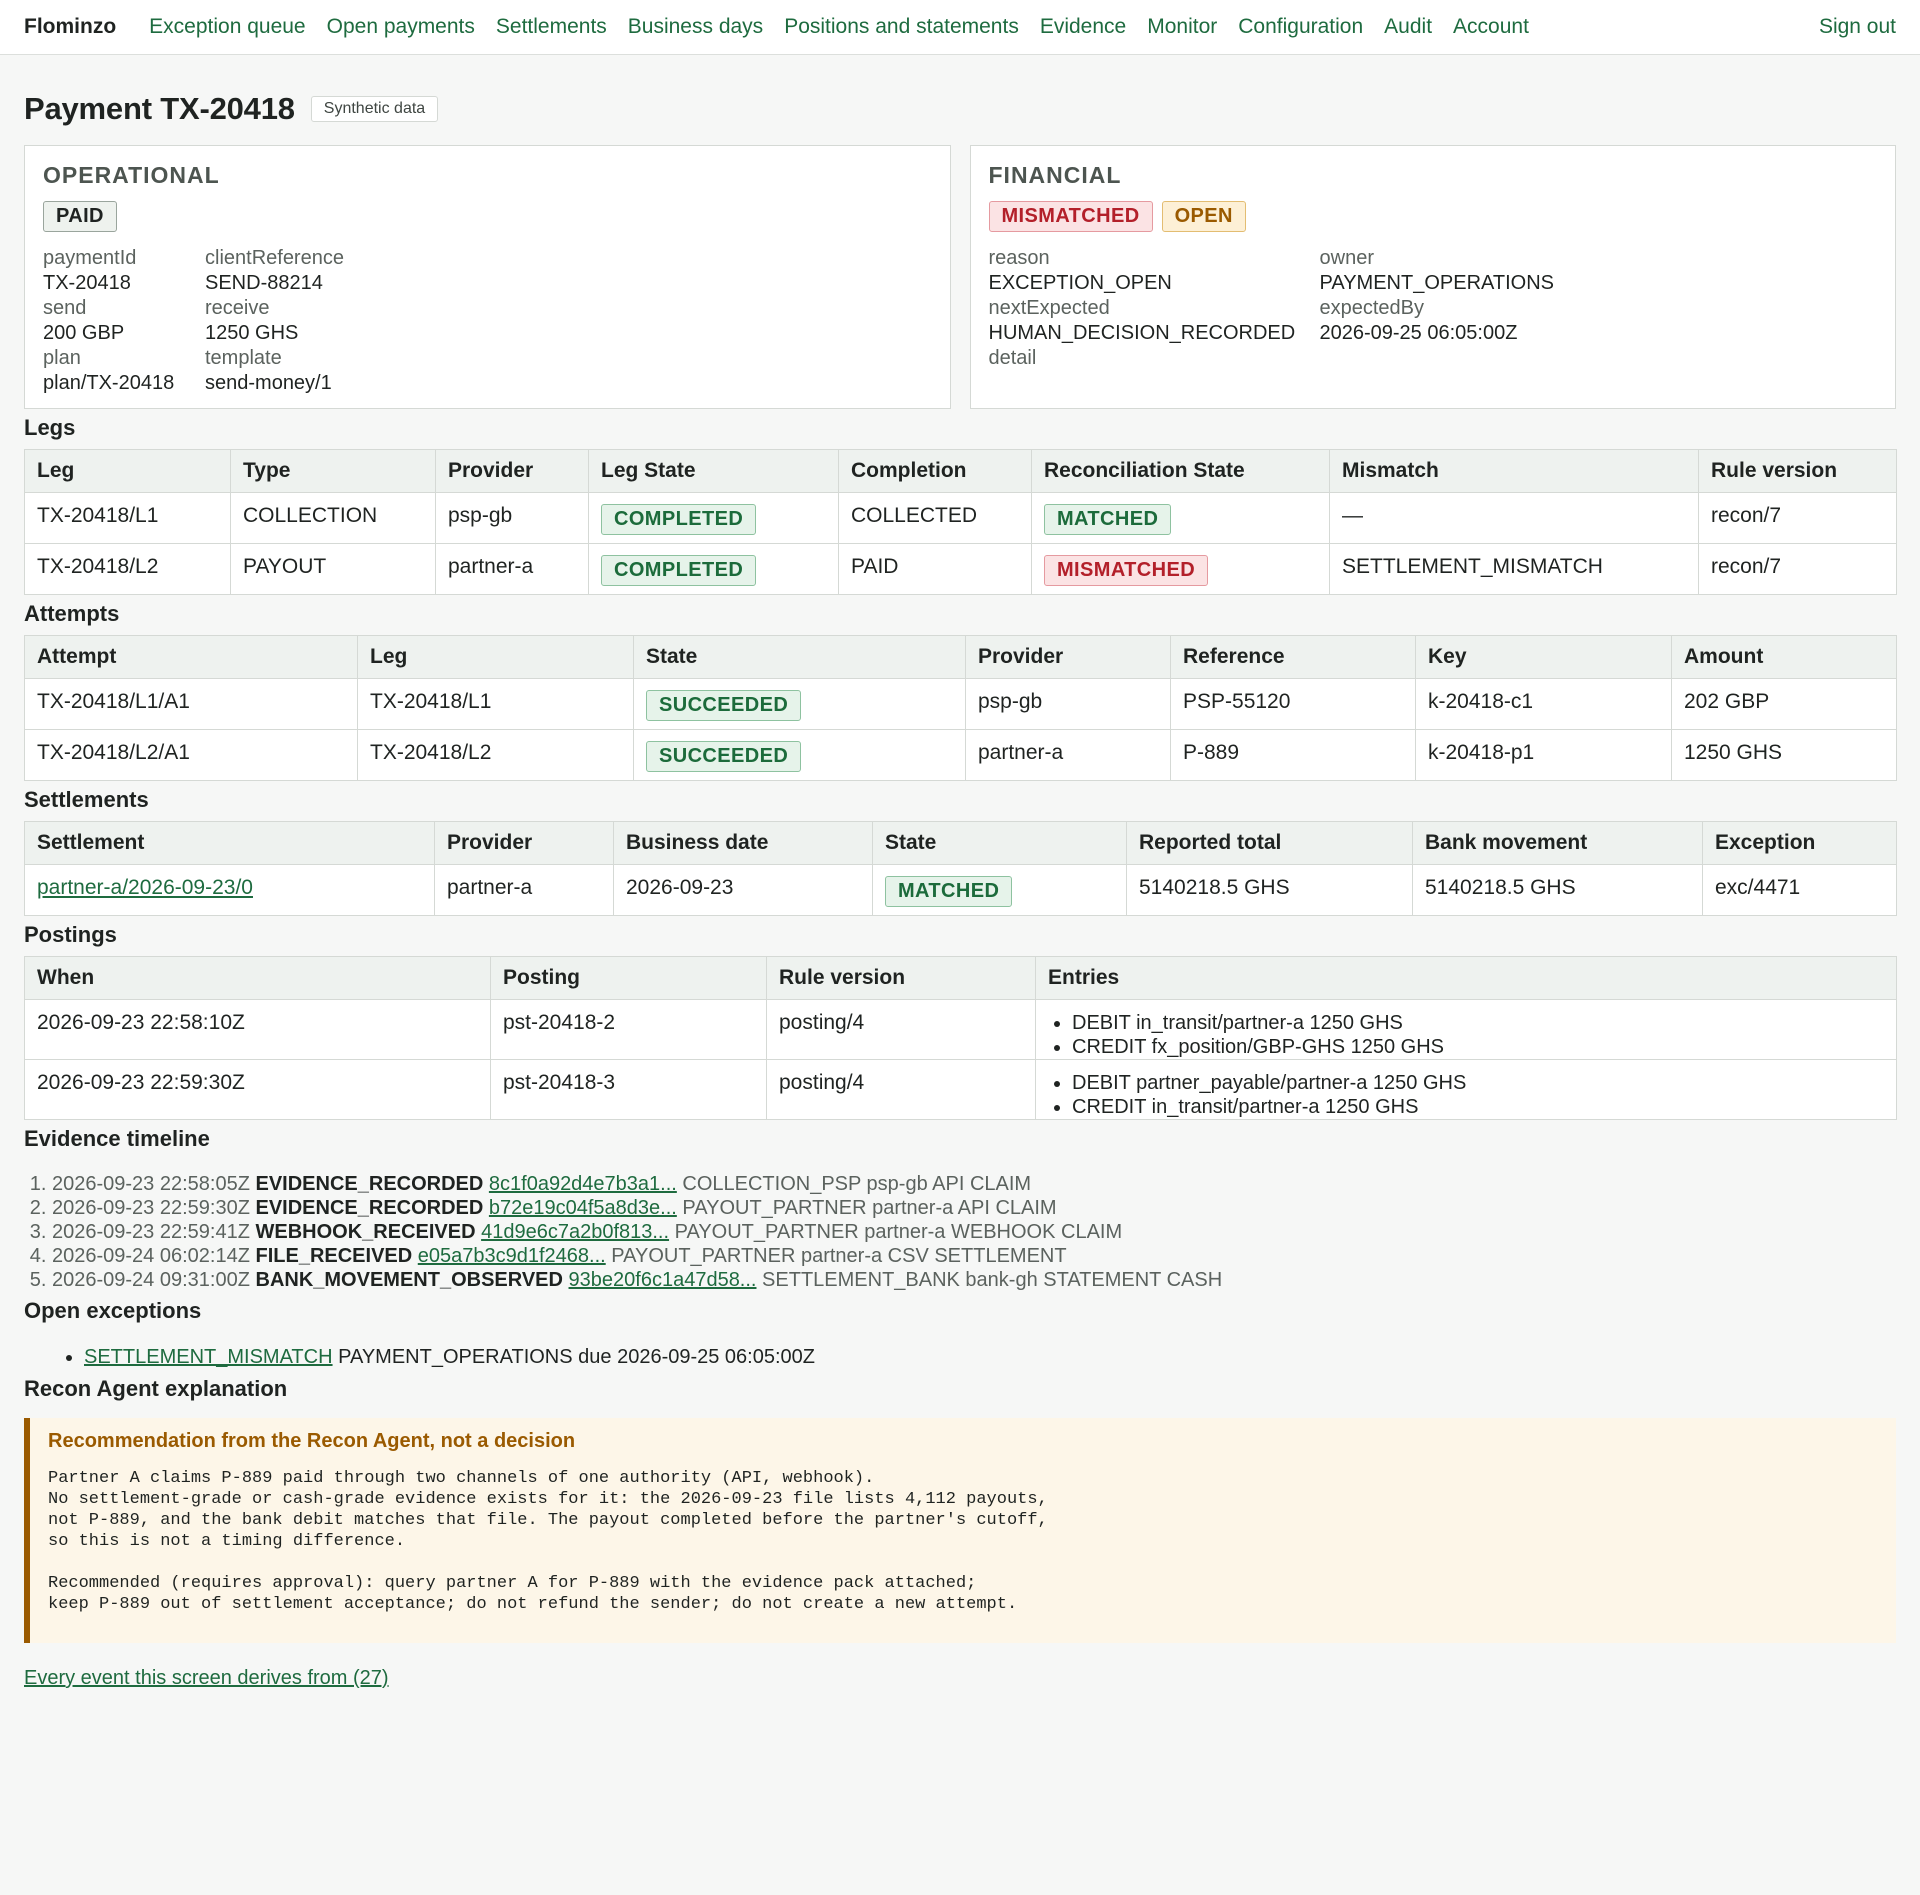  Describe the element at coordinates (1269, 843) in the screenshot. I see `col-reported-total: Reported total` at that location.